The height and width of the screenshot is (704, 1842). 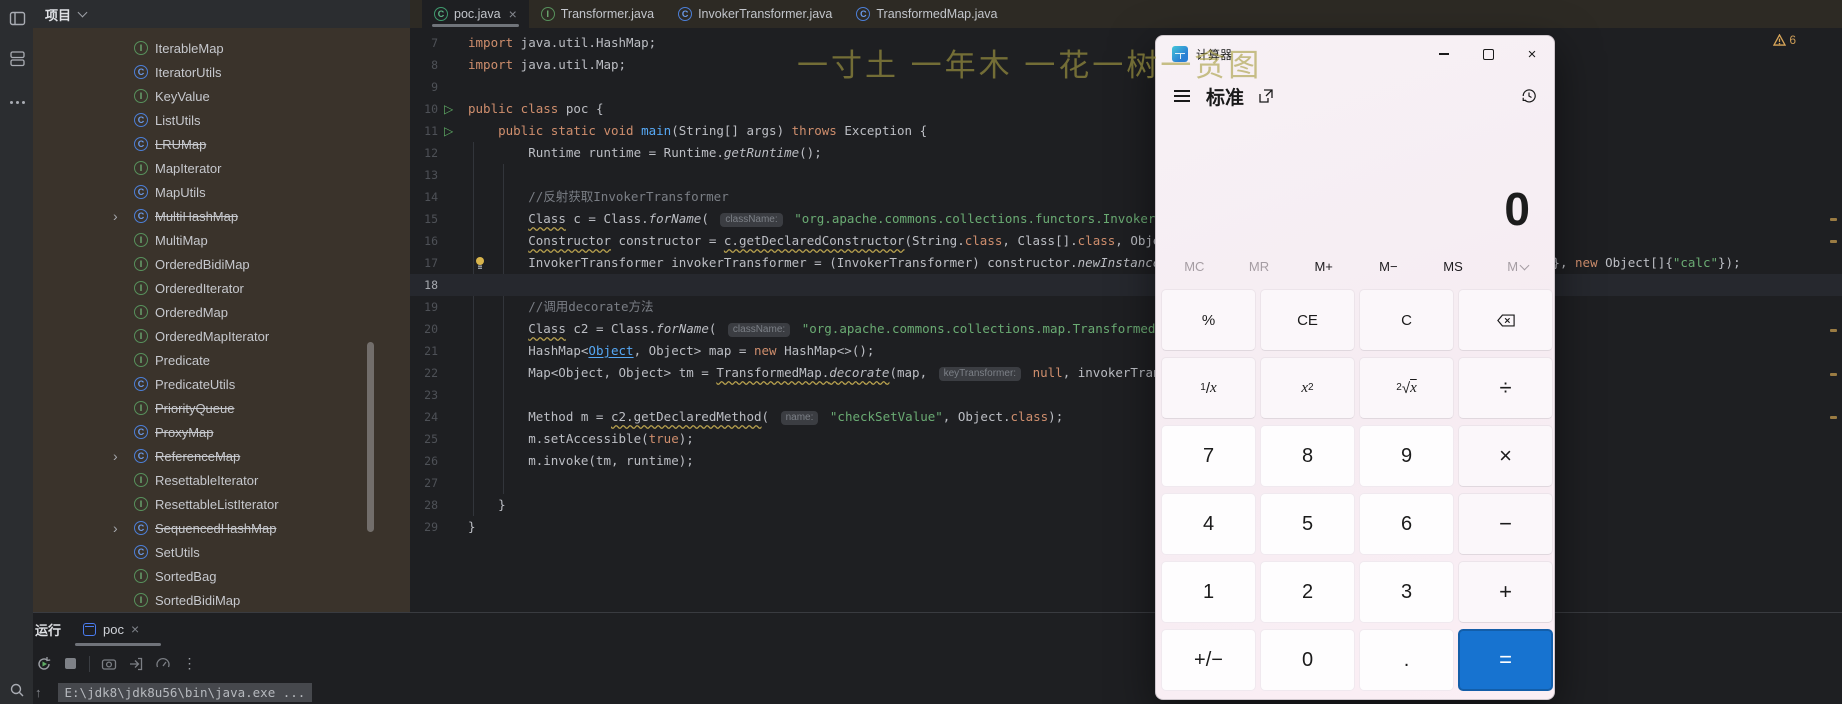 I want to click on calc-key-7: 7, so click(x=1208, y=456).